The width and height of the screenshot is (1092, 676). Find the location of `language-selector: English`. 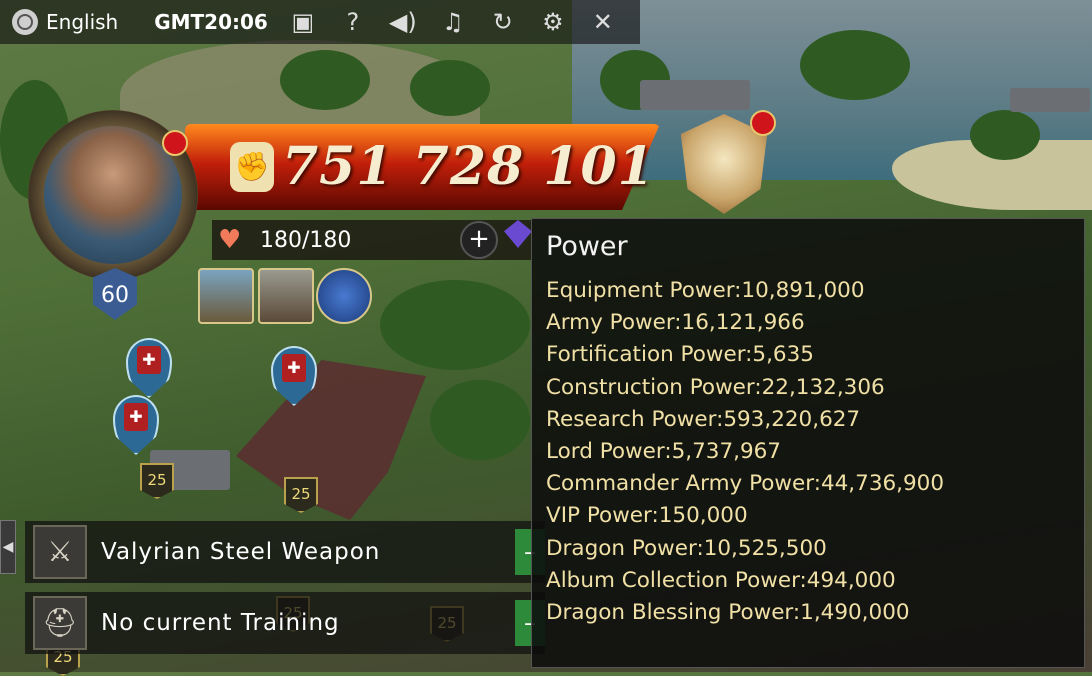

language-selector: English is located at coordinates (65, 22).